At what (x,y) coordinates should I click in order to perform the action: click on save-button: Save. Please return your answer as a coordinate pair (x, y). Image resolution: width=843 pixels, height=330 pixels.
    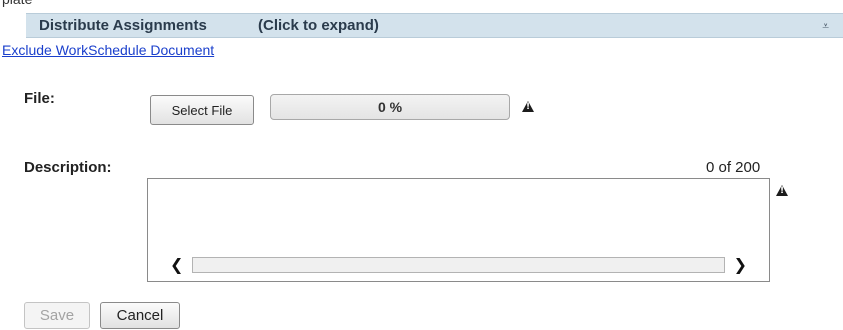
    Looking at the image, I should click on (57, 315).